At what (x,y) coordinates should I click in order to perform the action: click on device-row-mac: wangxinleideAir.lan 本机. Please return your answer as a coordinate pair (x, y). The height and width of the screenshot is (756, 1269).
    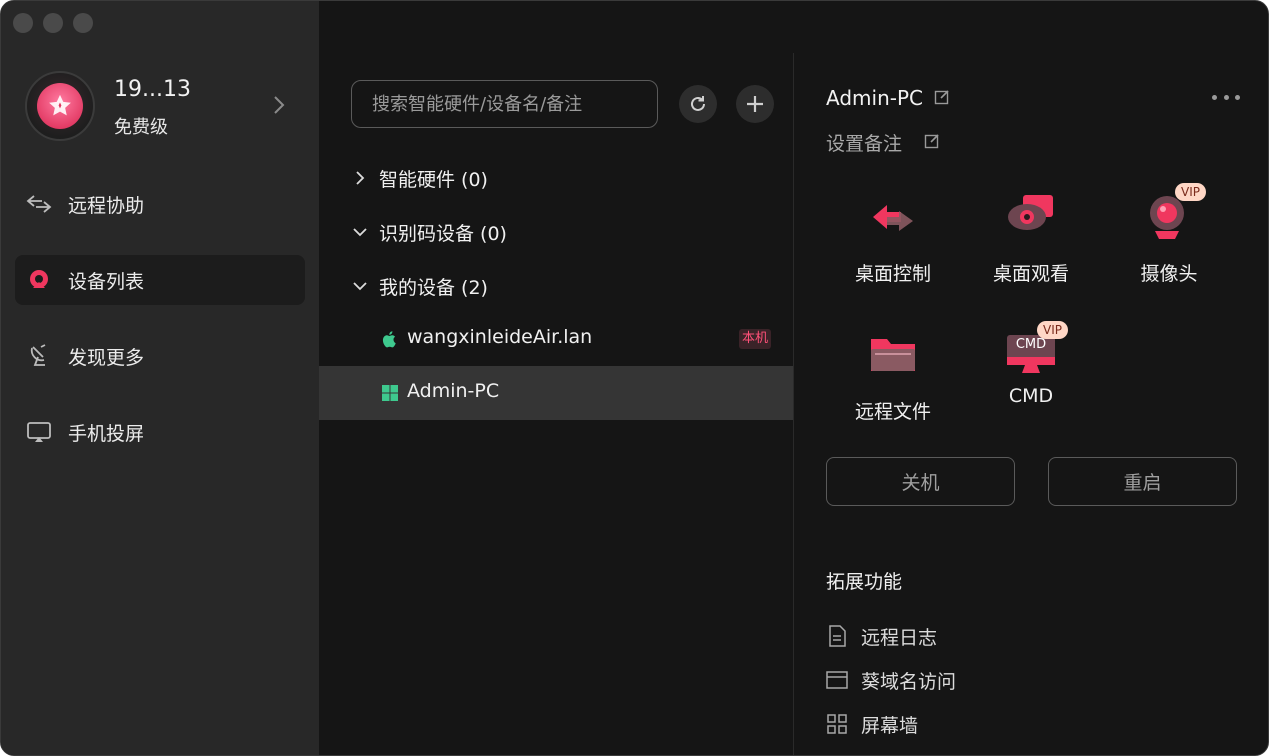
    Looking at the image, I should click on (556, 339).